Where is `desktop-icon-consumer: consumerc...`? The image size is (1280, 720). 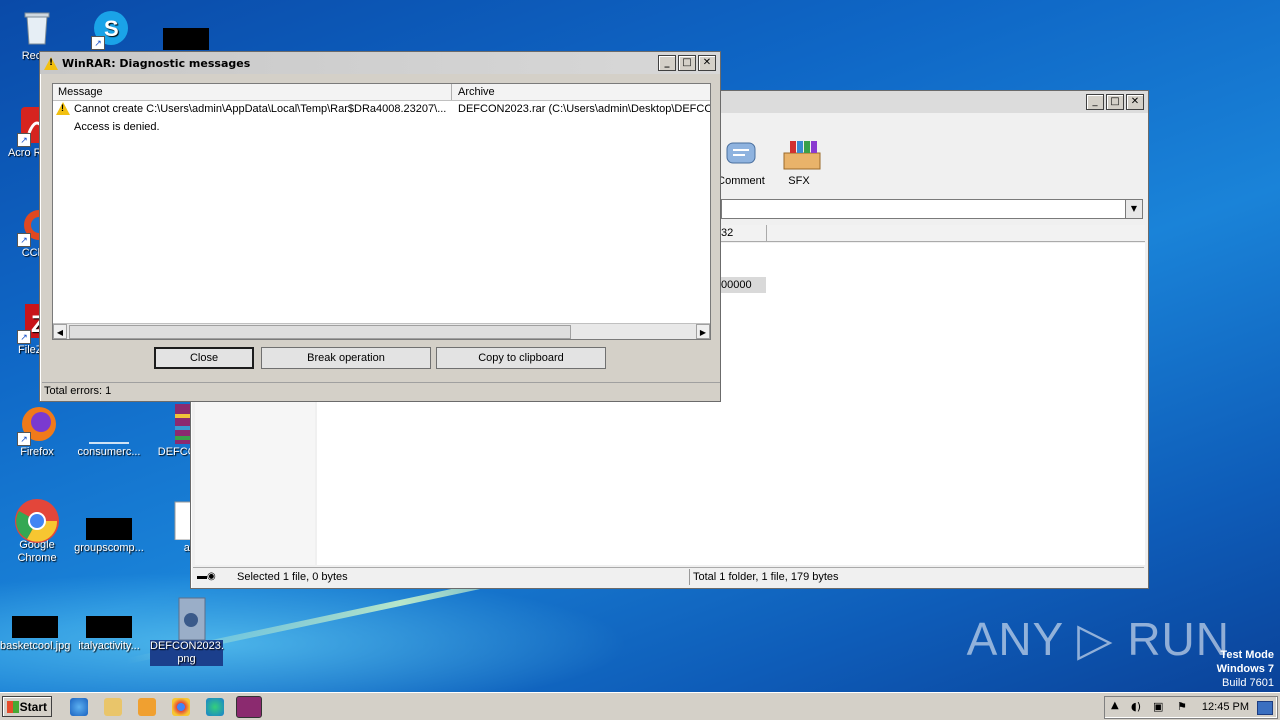 desktop-icon-consumer: consumerc... is located at coordinates (109, 431).